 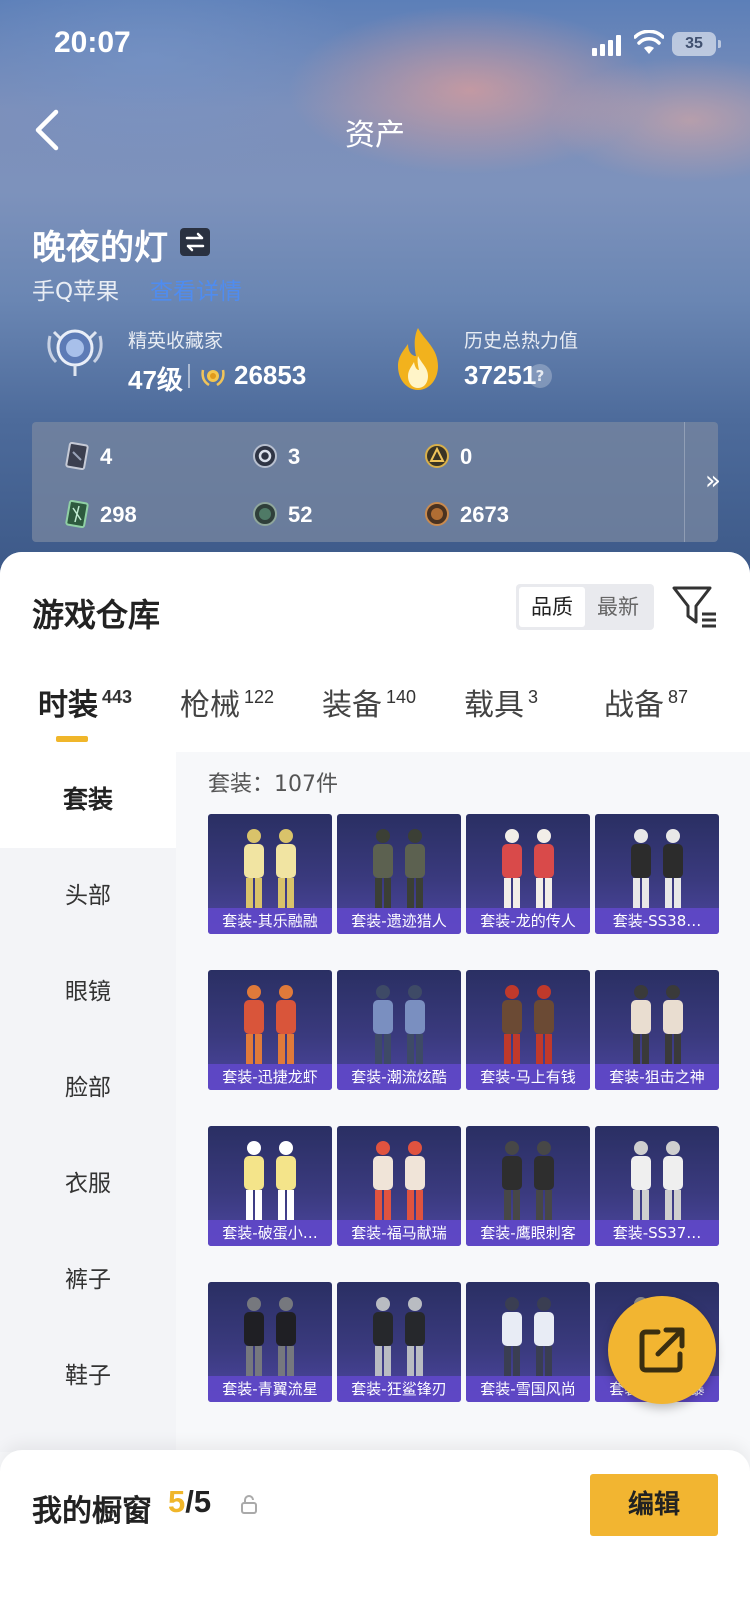 I want to click on category-face: 脸部, so click(x=88, y=1088).